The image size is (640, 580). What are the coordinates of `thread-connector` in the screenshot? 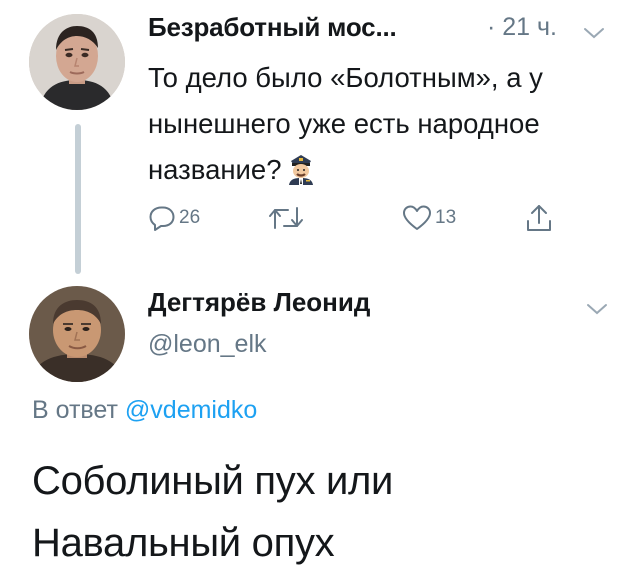 It's located at (78, 199).